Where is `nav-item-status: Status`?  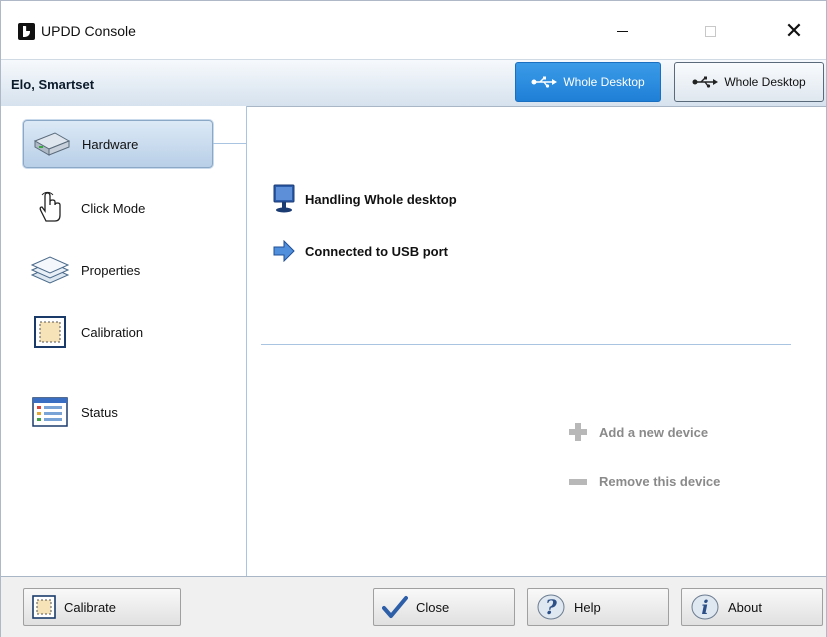
nav-item-status: Status is located at coordinates (118, 412).